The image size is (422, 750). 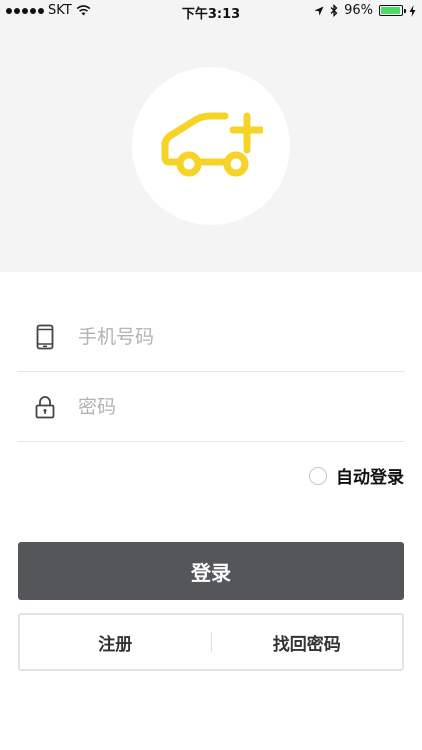 What do you see at coordinates (307, 642) in the screenshot?
I see `recover-password-button: 找回密码` at bounding box center [307, 642].